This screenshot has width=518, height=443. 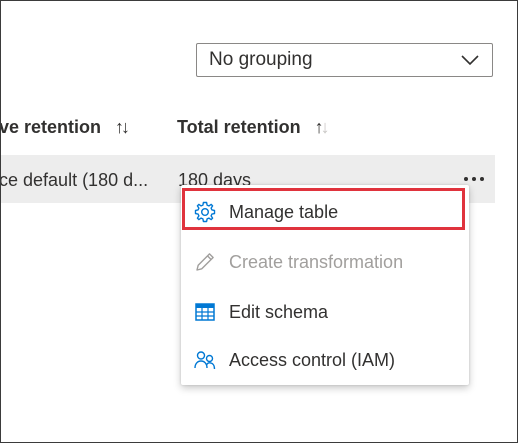 I want to click on menu-item-label: Create transformation, so click(x=316, y=261).